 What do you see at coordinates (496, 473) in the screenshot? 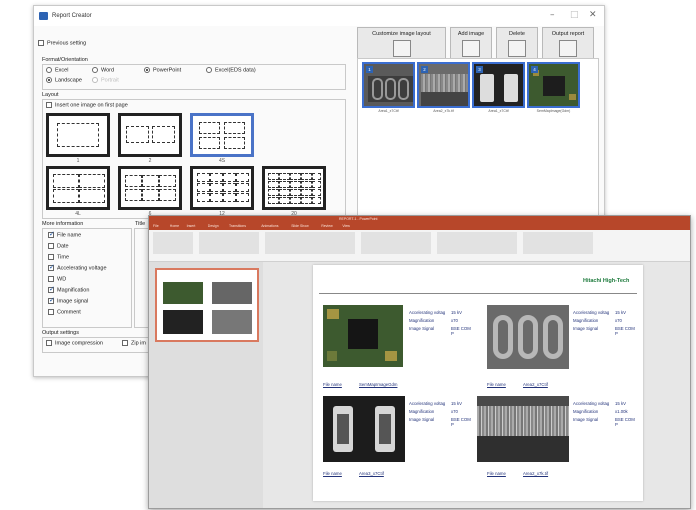
I see `file-label-4: File name` at bounding box center [496, 473].